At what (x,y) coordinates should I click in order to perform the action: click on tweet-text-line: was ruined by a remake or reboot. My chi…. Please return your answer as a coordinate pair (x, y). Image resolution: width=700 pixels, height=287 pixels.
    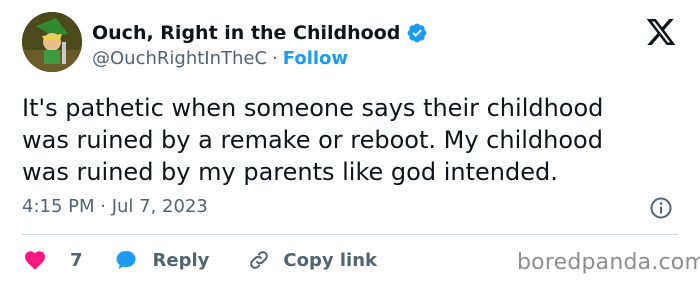
    Looking at the image, I should click on (312, 140).